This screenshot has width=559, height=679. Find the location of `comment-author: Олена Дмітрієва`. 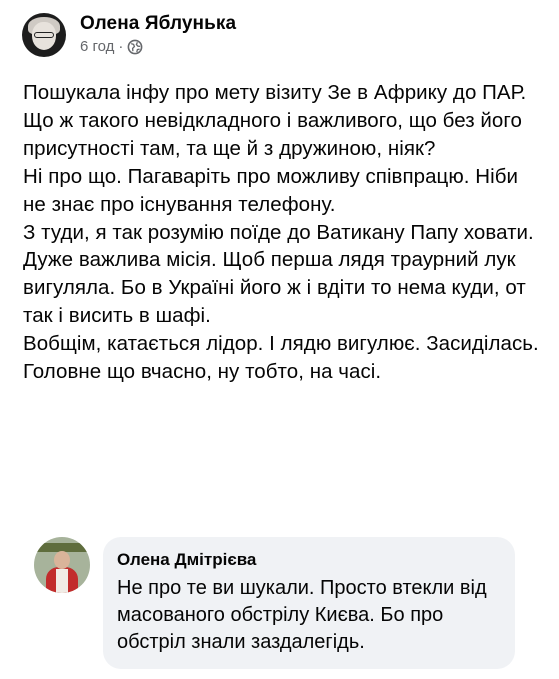

comment-author: Олена Дмітрієва is located at coordinates (304, 560).